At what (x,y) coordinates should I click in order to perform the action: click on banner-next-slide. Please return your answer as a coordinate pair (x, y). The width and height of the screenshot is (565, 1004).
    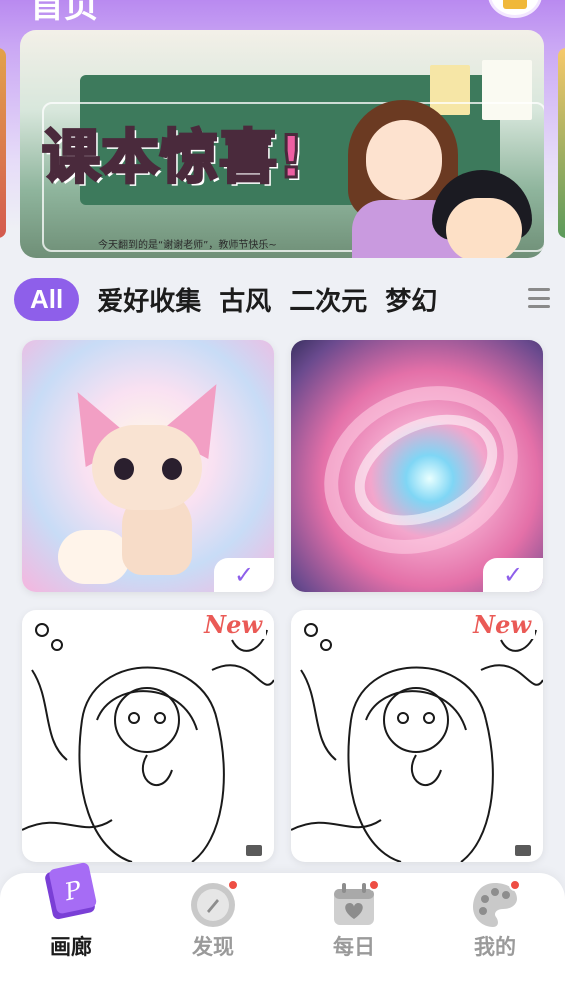
    Looking at the image, I should click on (561, 143).